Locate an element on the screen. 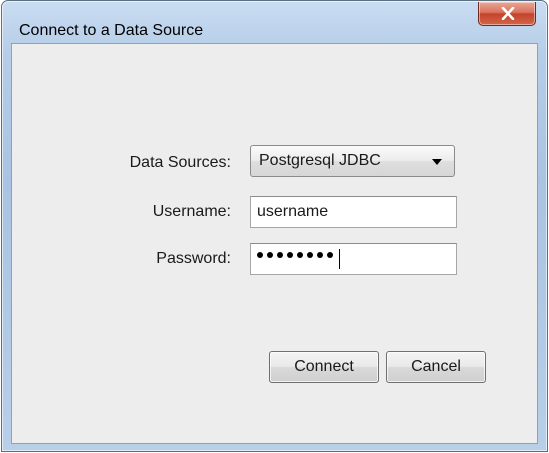 The width and height of the screenshot is (549, 453). password-masked-value is located at coordinates (297, 255).